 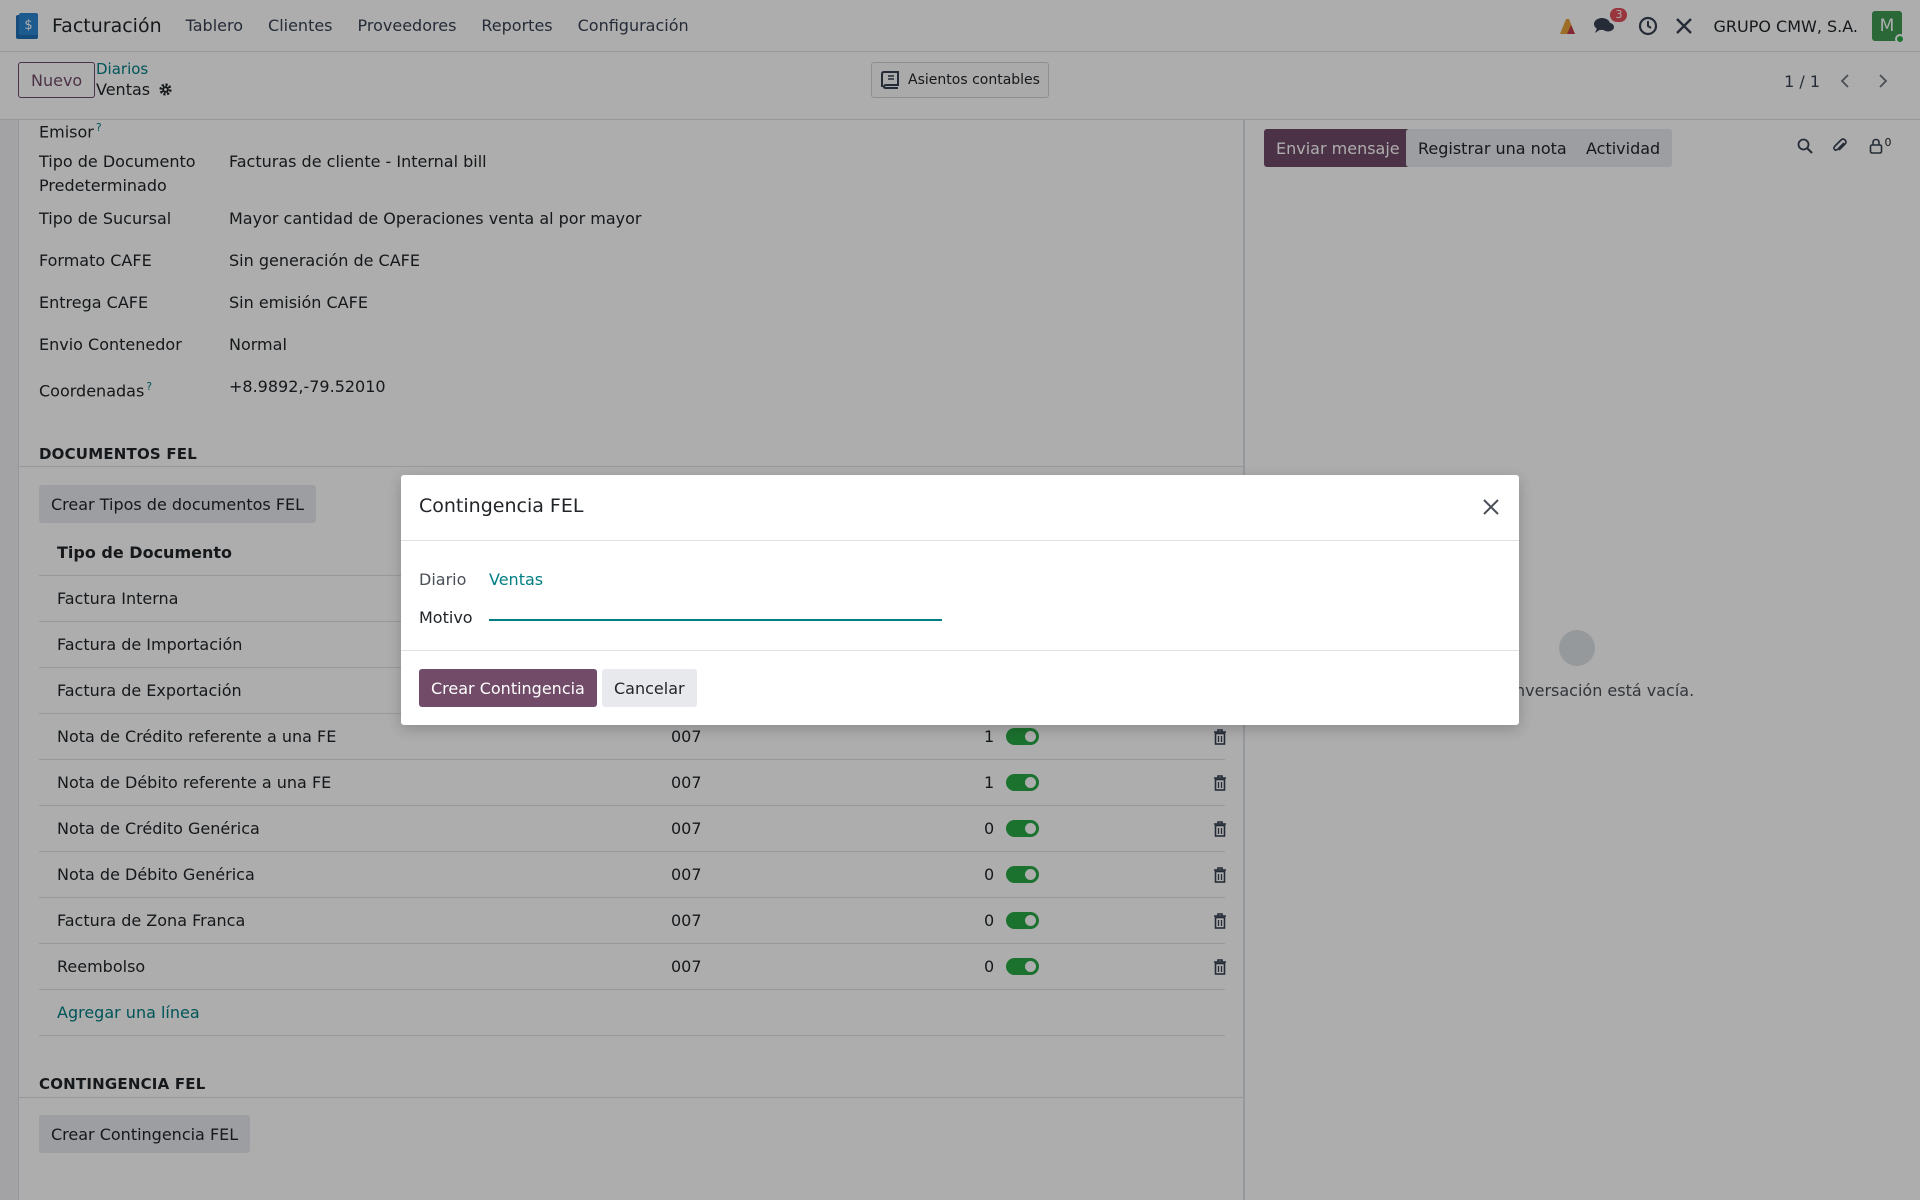 I want to click on reason-label: Motivo, so click(x=446, y=617).